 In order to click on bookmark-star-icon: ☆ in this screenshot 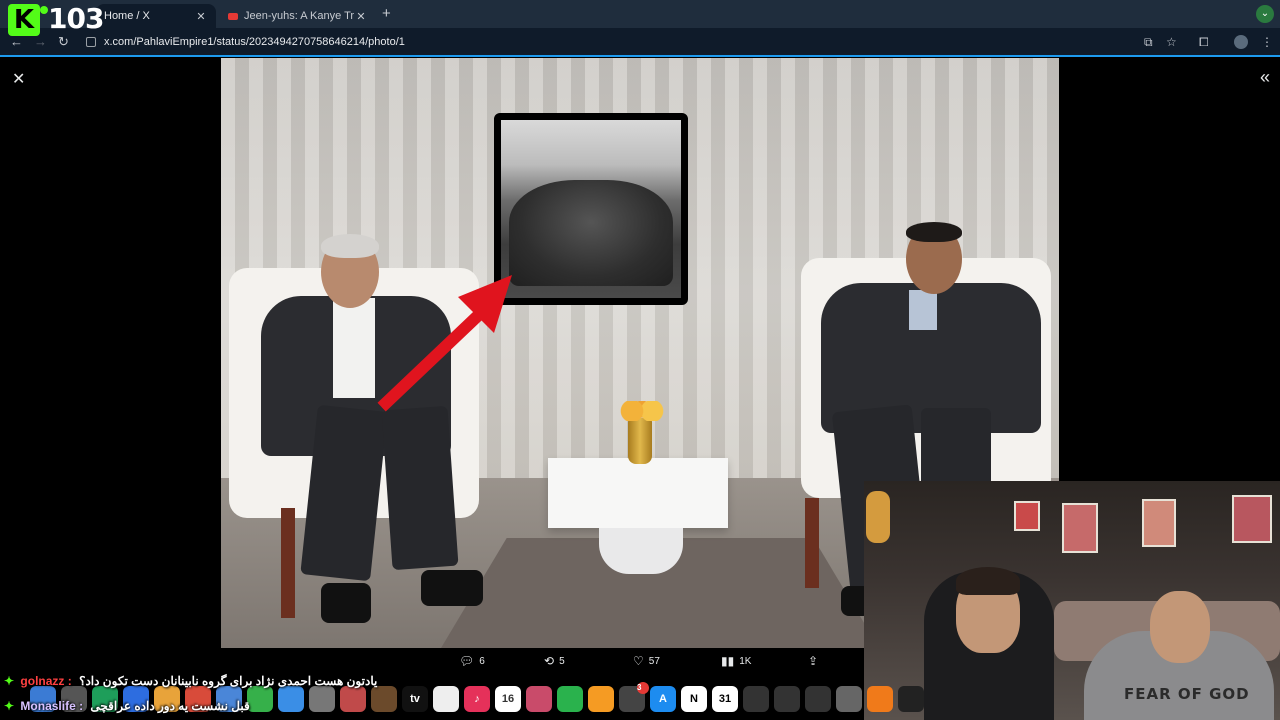, I will do `click(1171, 42)`.